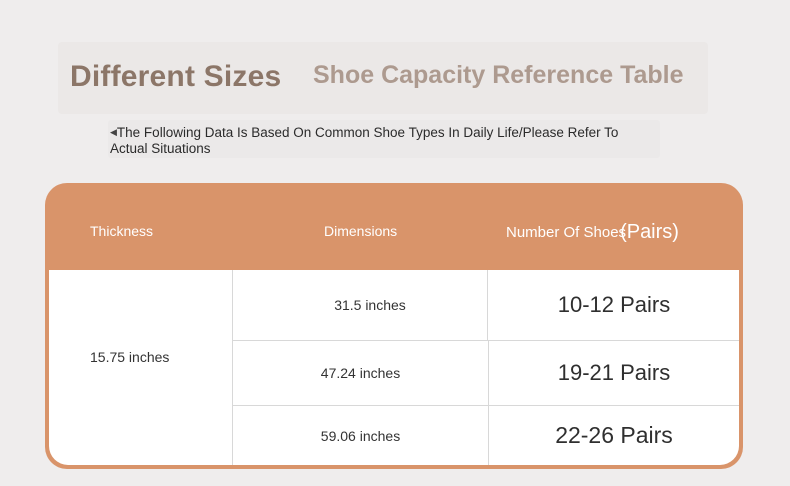 This screenshot has height=486, width=790. I want to click on thickness-value: 15.75 inches, so click(130, 357).